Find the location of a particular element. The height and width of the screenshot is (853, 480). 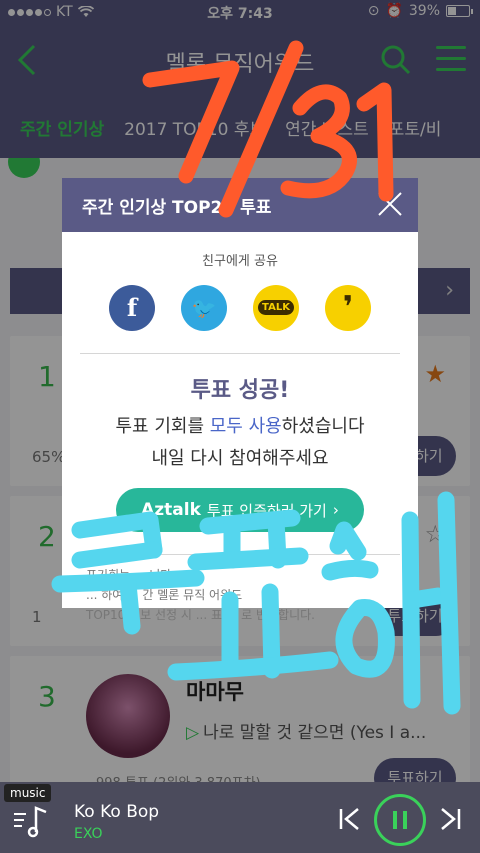

previous-track-icon is located at coordinates (349, 819).